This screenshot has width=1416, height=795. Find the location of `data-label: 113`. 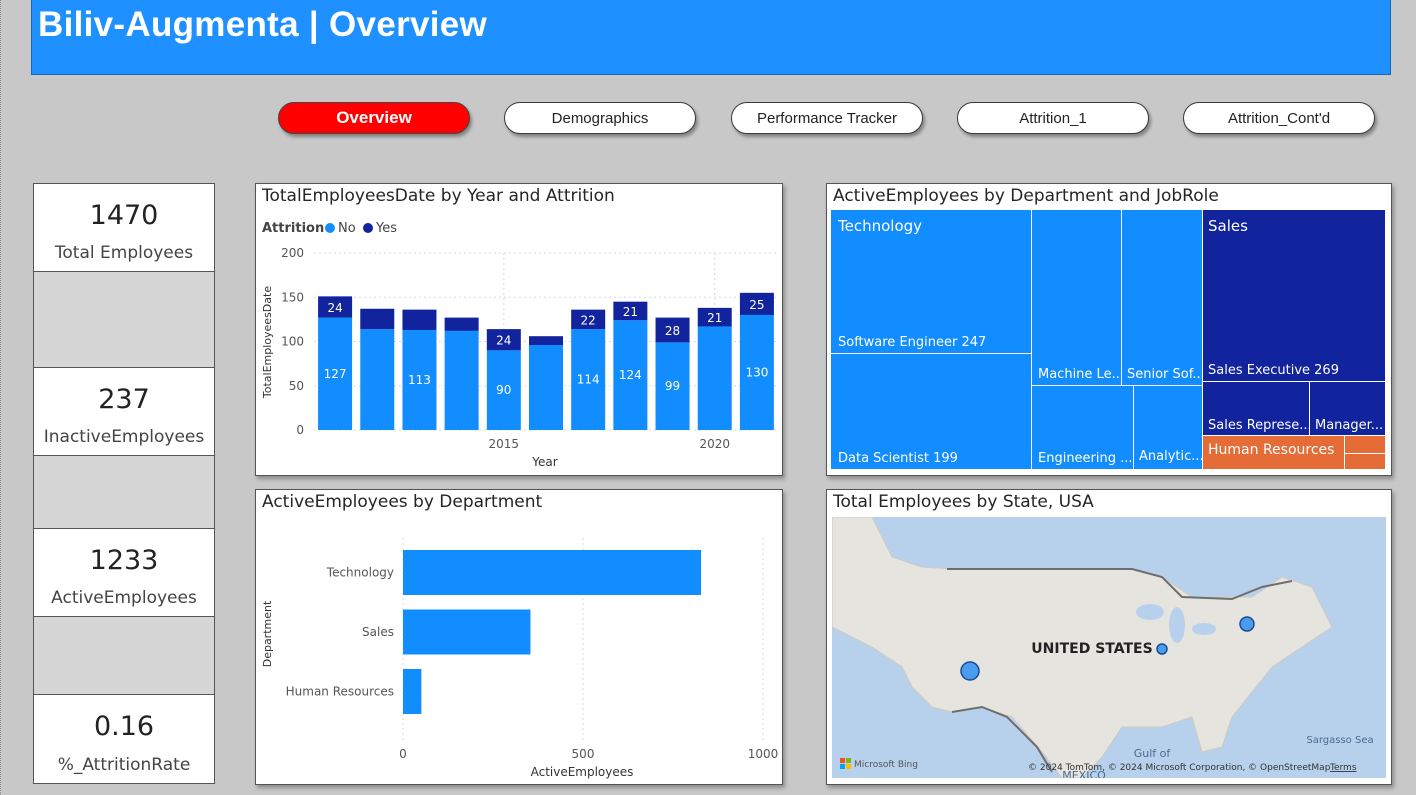

data-label: 113 is located at coordinates (419, 380).